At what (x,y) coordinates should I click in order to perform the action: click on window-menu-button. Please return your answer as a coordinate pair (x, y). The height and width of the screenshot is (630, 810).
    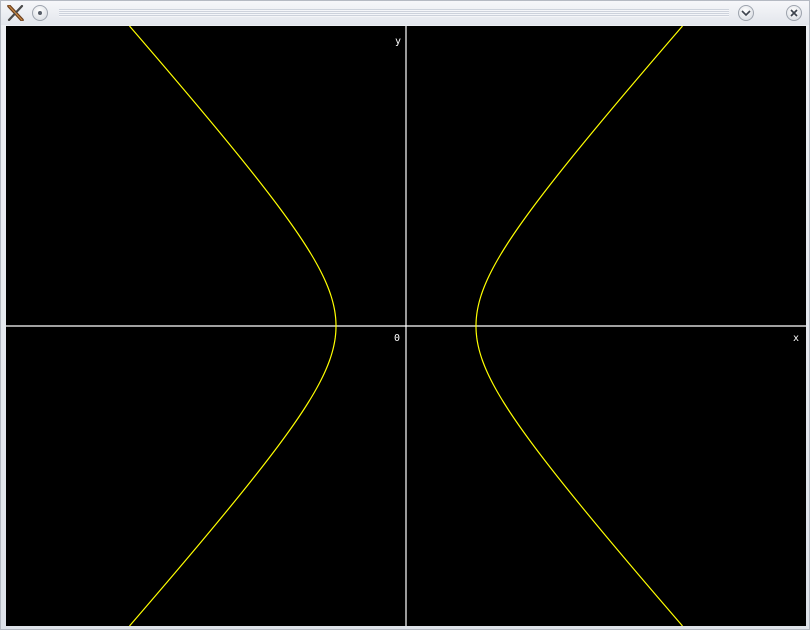
    Looking at the image, I should click on (40, 13).